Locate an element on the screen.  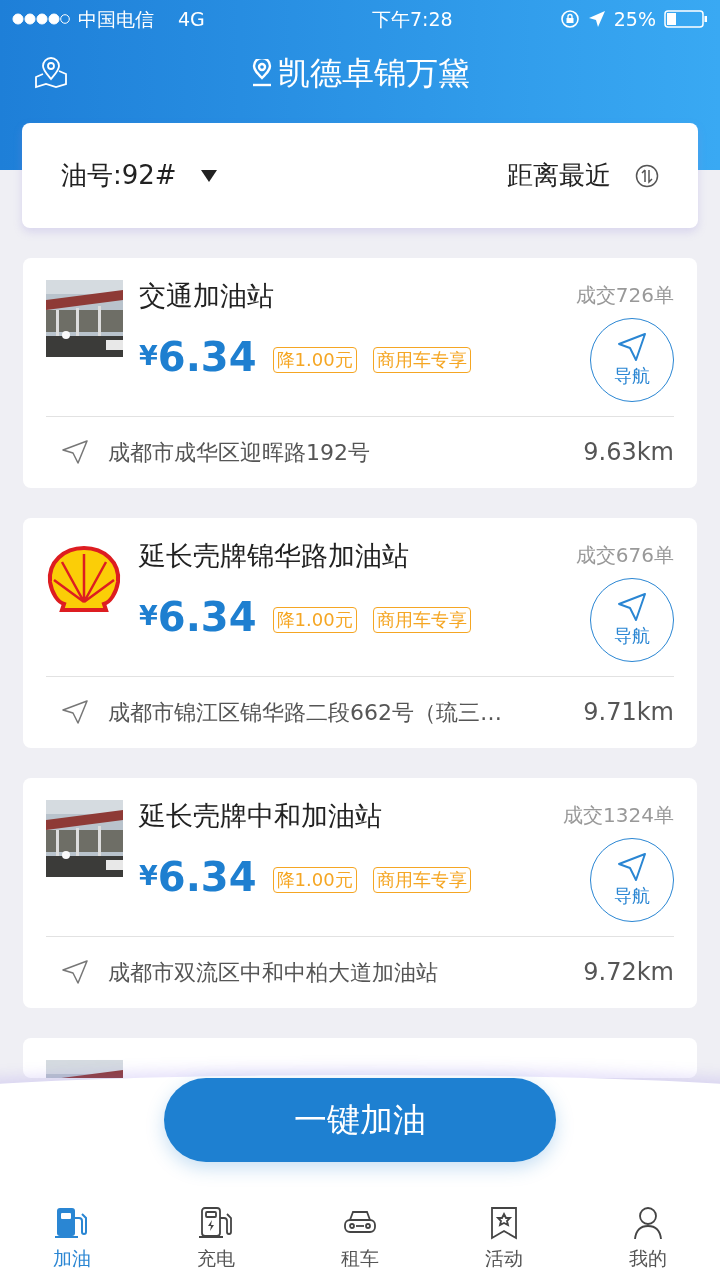
tab-item: 租车 is located at coordinates (360, 1239).